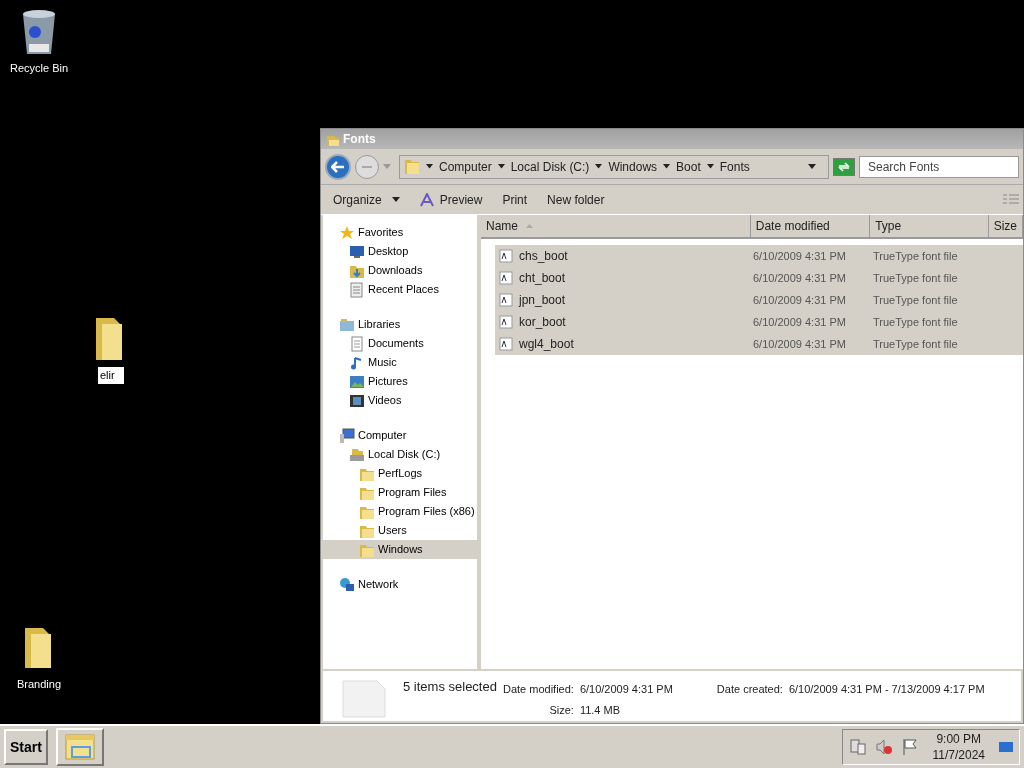 This screenshot has width=1024, height=768. Describe the element at coordinates (400, 530) in the screenshot. I see `navigation-item: Users` at that location.